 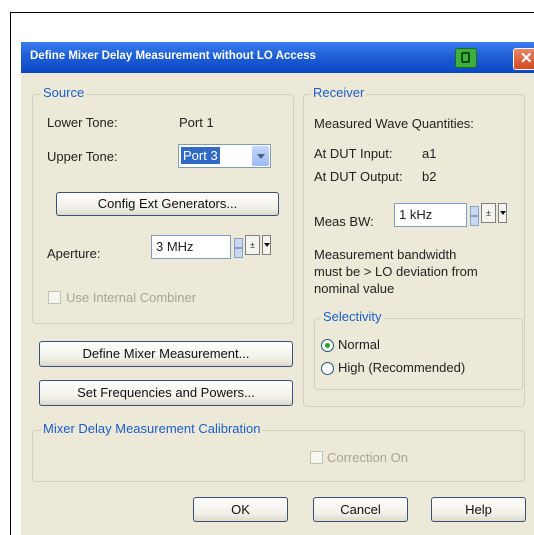 I want to click on meas-bw-dropdown-icon, so click(x=502, y=213).